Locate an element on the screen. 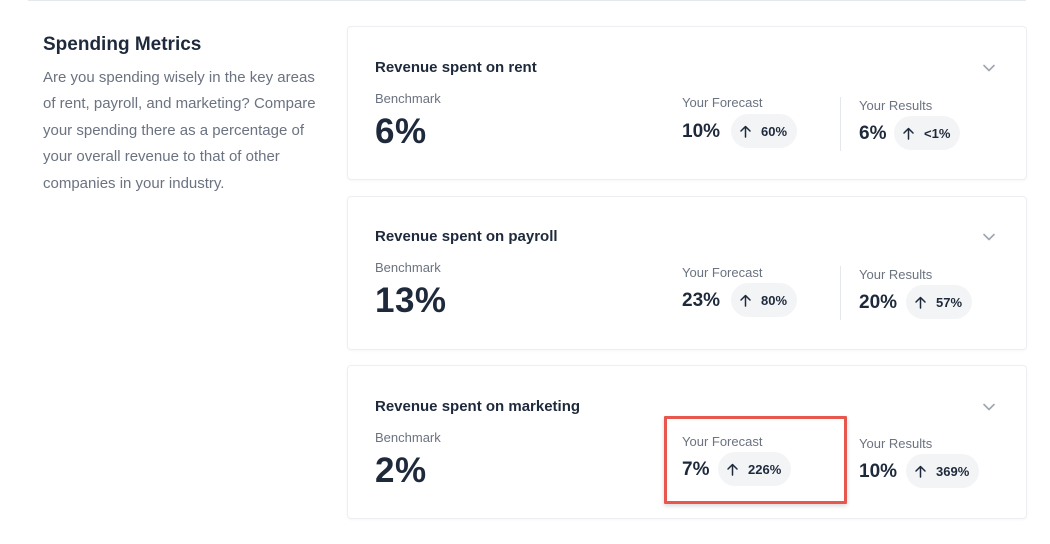  results-value: 6% is located at coordinates (873, 133).